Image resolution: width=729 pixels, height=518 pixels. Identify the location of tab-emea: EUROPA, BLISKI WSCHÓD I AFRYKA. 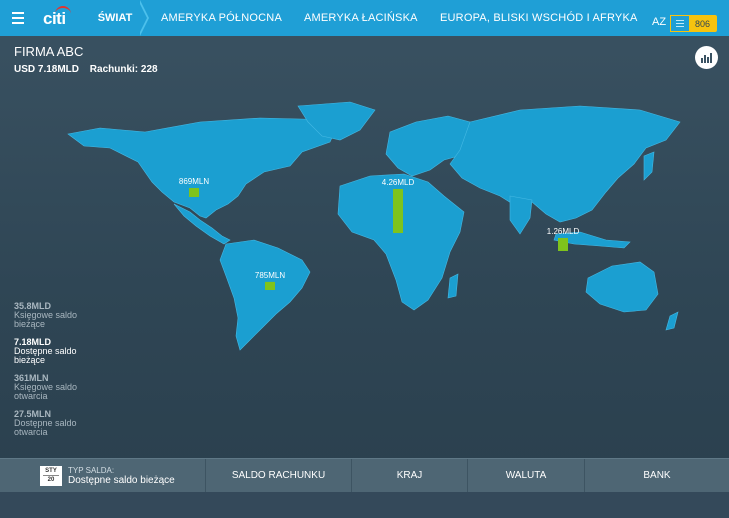
(539, 18).